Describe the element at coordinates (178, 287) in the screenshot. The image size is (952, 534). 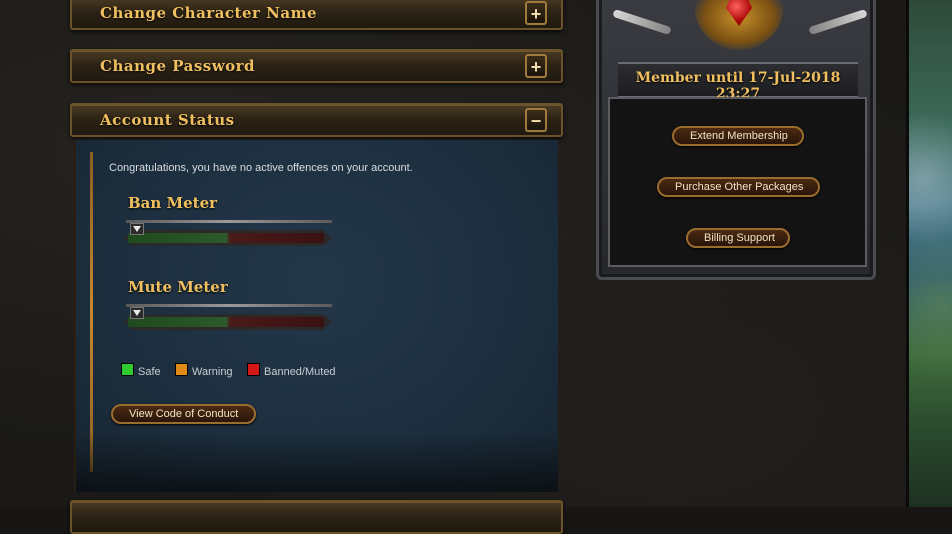
I see `mute-meter-title: Mute Meter` at that location.